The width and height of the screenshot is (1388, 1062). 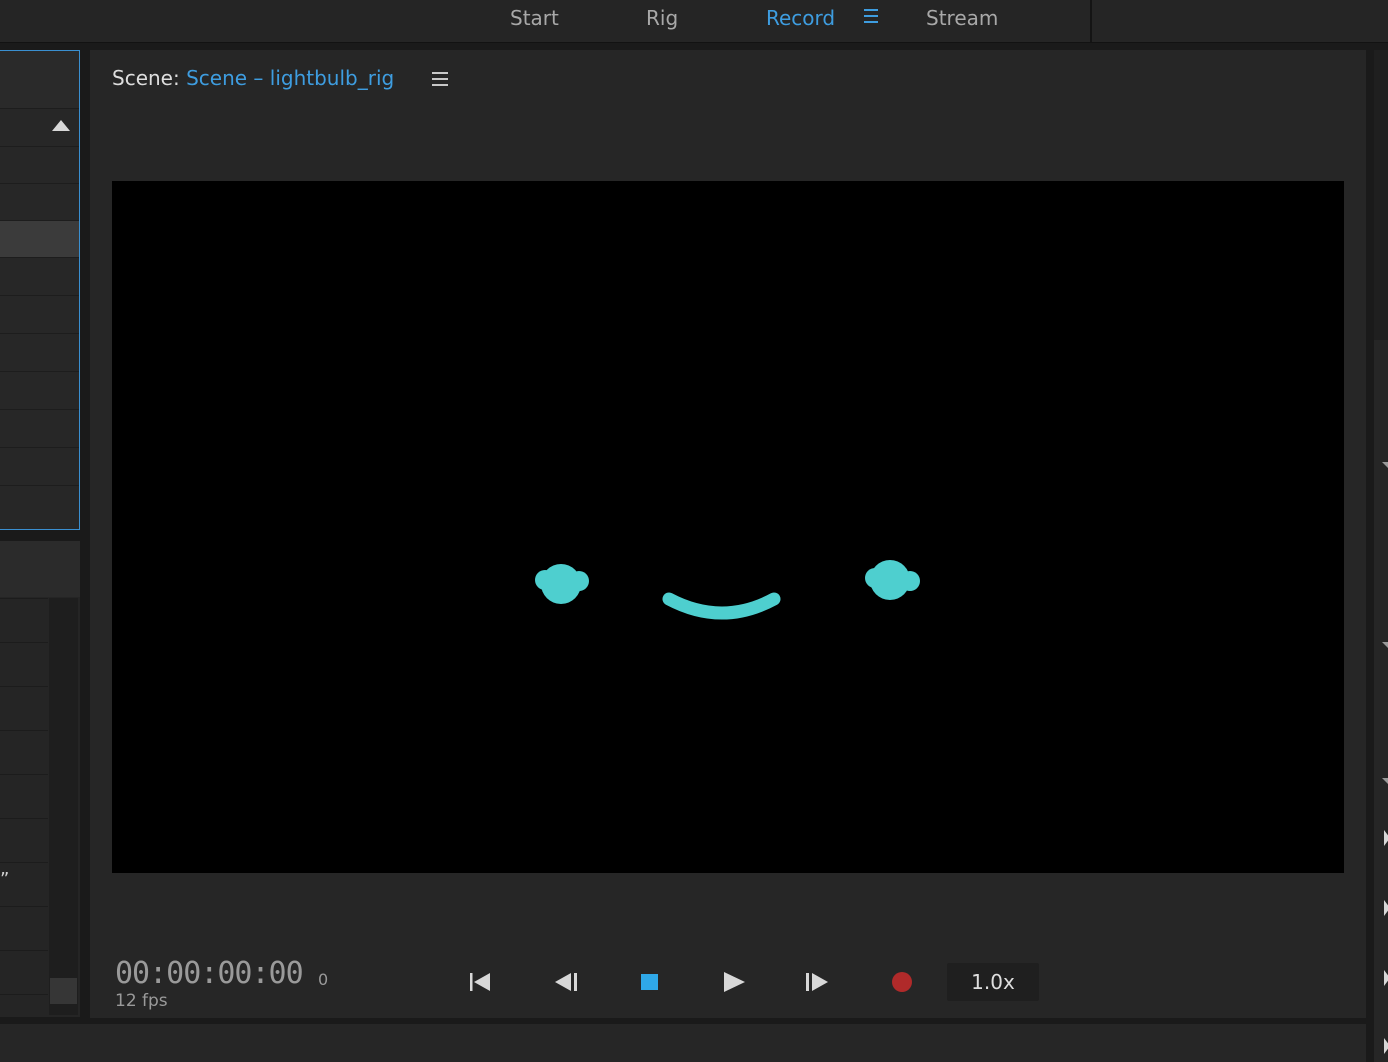 I want to click on scrollbar-thumb, so click(x=63, y=991).